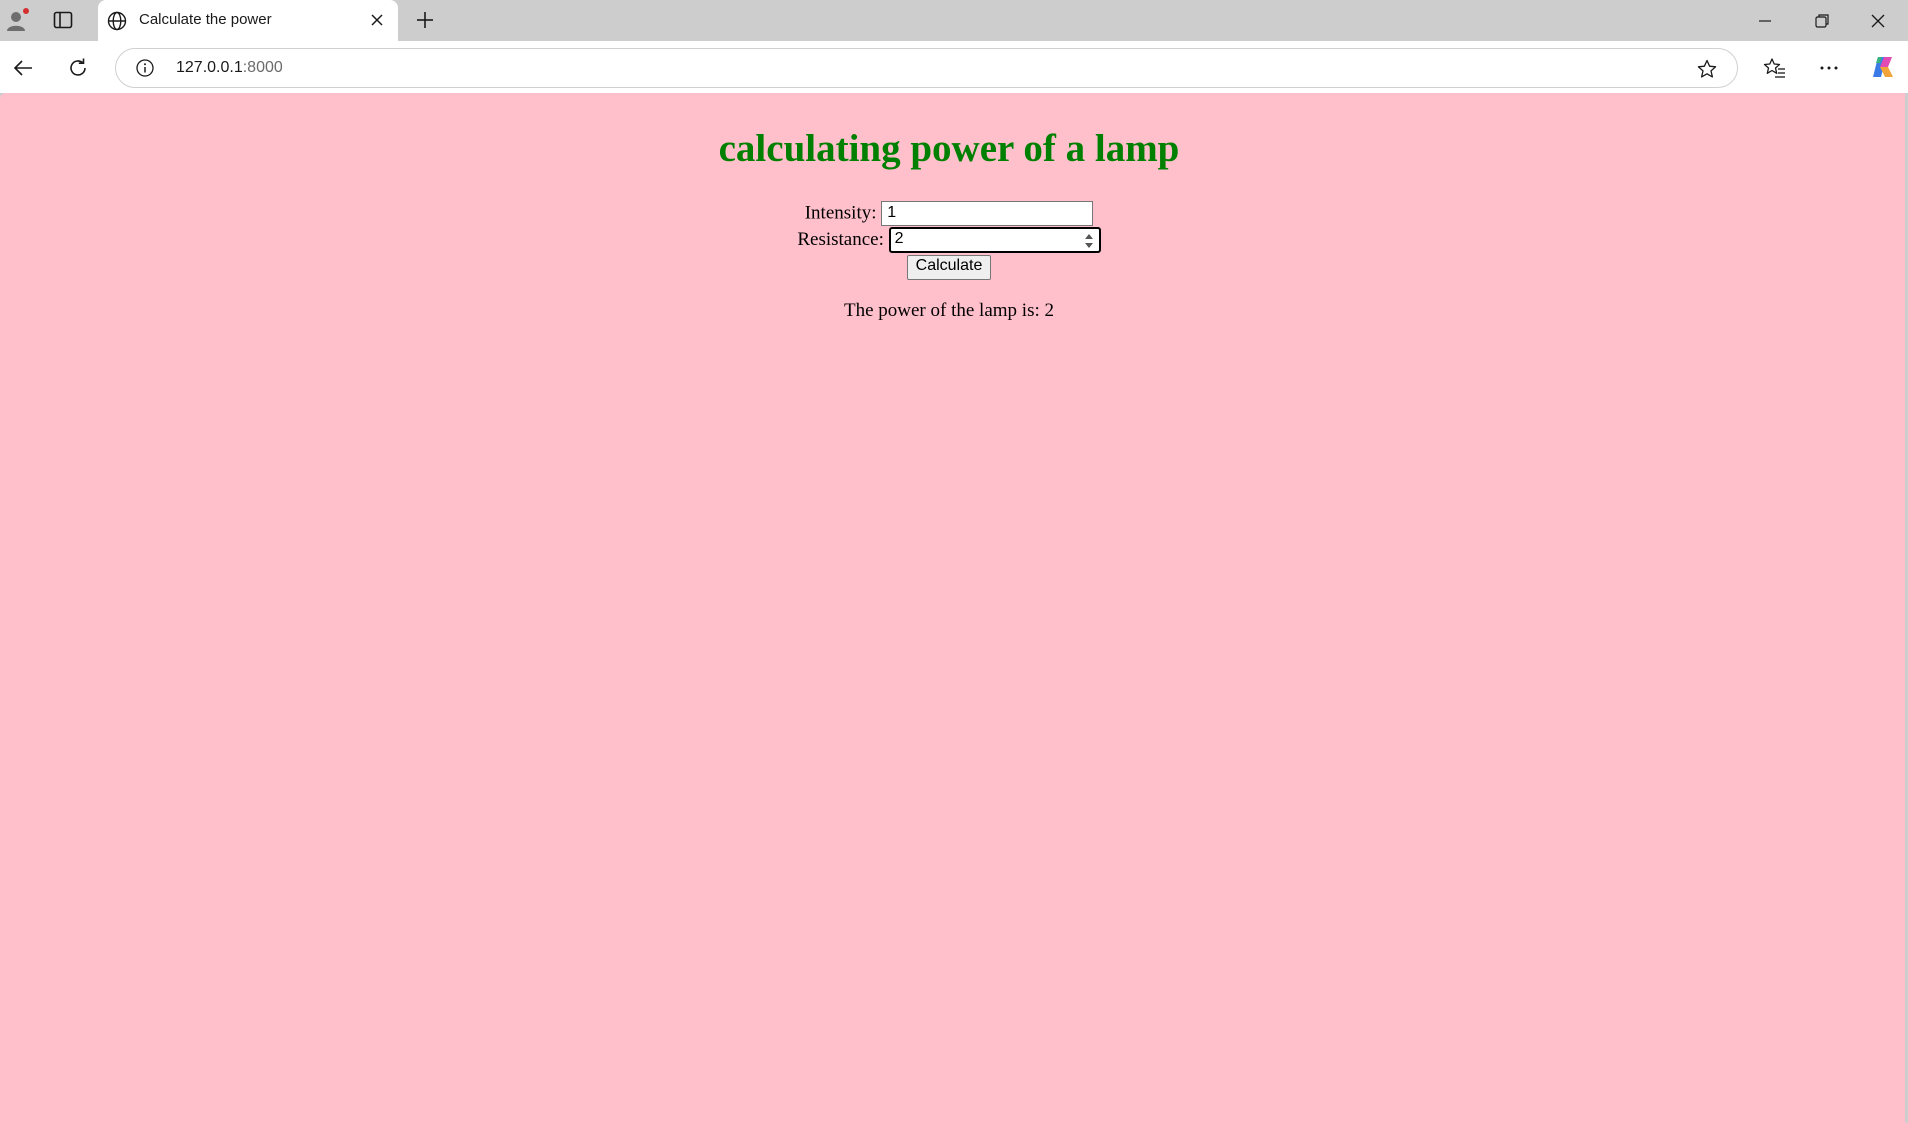 Image resolution: width=1908 pixels, height=1123 pixels. What do you see at coordinates (949, 148) in the screenshot?
I see `page-title: calculating power of a lamp` at bounding box center [949, 148].